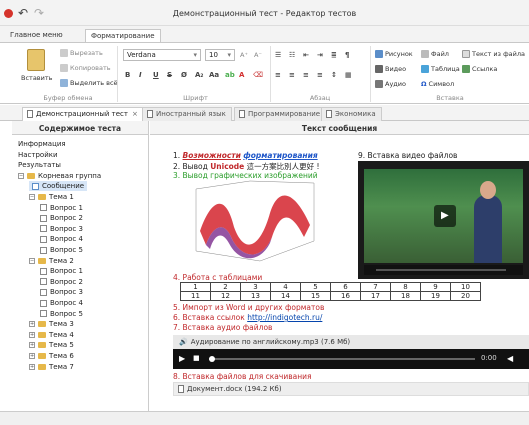  I want to click on table-cell: 7, so click(375, 287).